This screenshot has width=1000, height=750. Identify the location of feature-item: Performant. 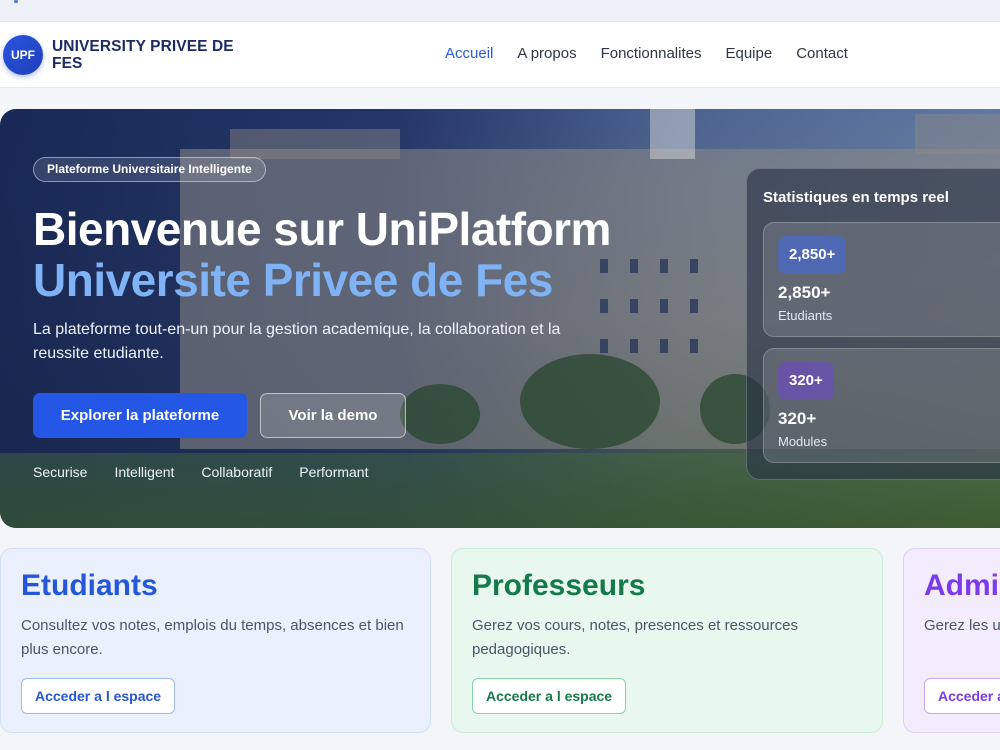
(334, 472).